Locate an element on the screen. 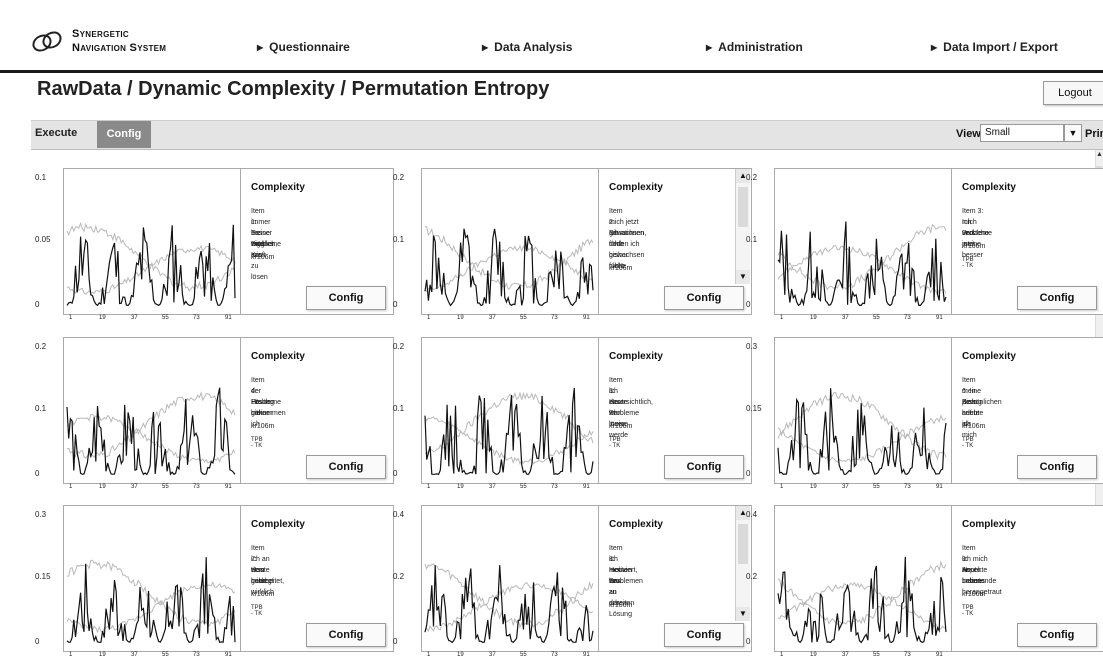 The image size is (1103, 658). y-axis-max-label: 0.3 is located at coordinates (752, 346).